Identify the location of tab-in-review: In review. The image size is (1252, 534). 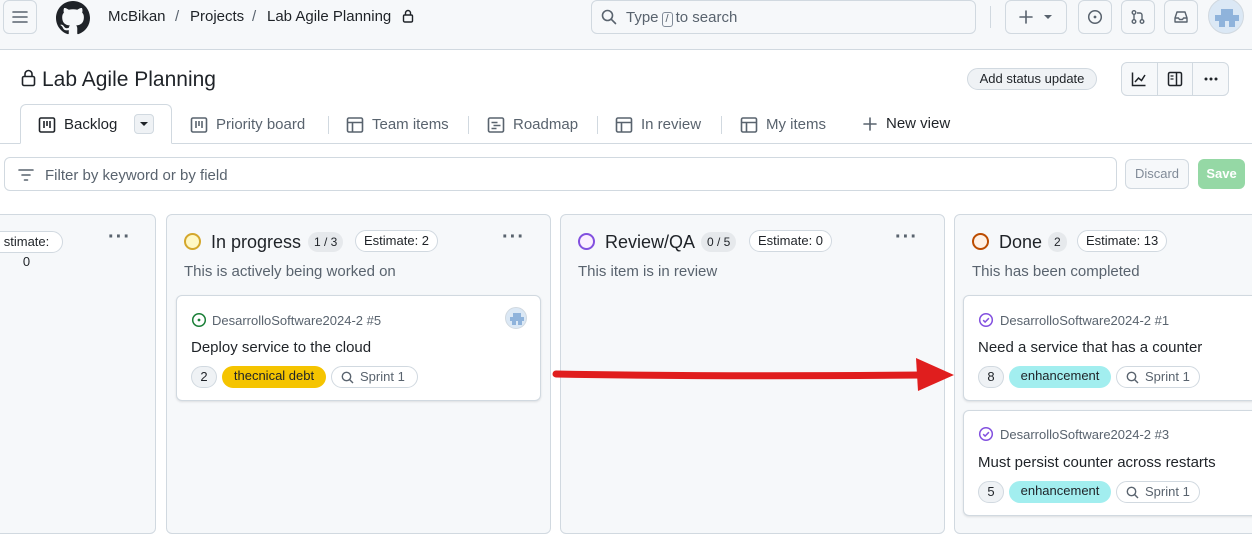
(658, 125).